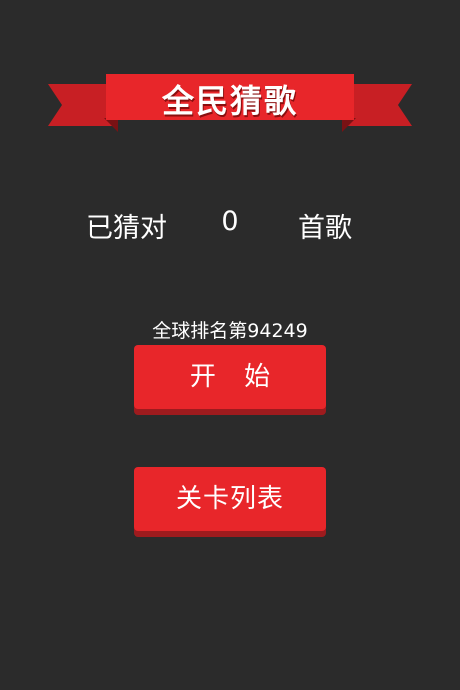 The height and width of the screenshot is (690, 460). I want to click on level-list-button: 关卡列表, so click(230, 499).